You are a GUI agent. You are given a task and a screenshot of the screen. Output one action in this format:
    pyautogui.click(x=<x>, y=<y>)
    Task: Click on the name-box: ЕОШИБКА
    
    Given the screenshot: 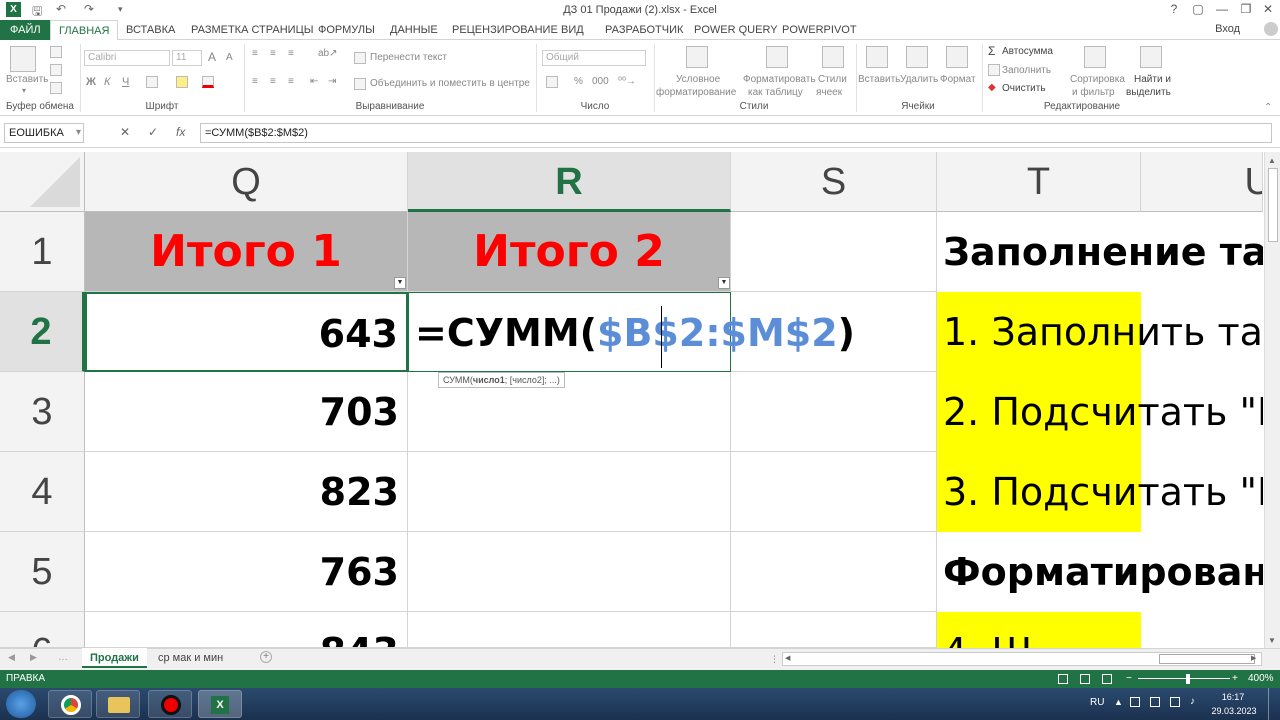 What is the action you would take?
    pyautogui.click(x=44, y=133)
    